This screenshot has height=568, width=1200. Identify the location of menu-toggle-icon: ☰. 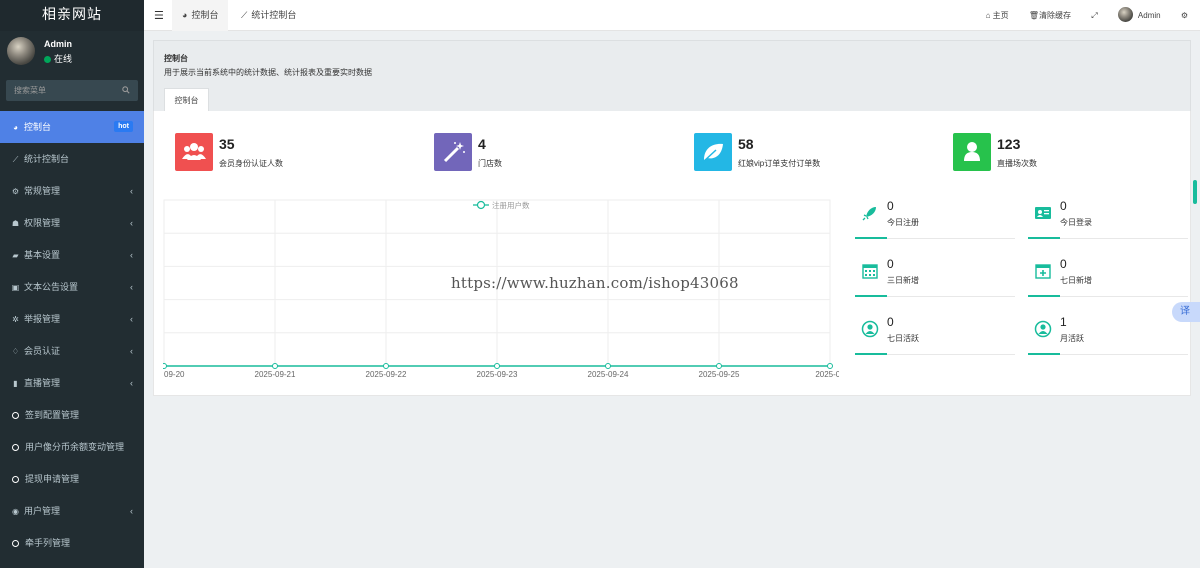
(159, 15).